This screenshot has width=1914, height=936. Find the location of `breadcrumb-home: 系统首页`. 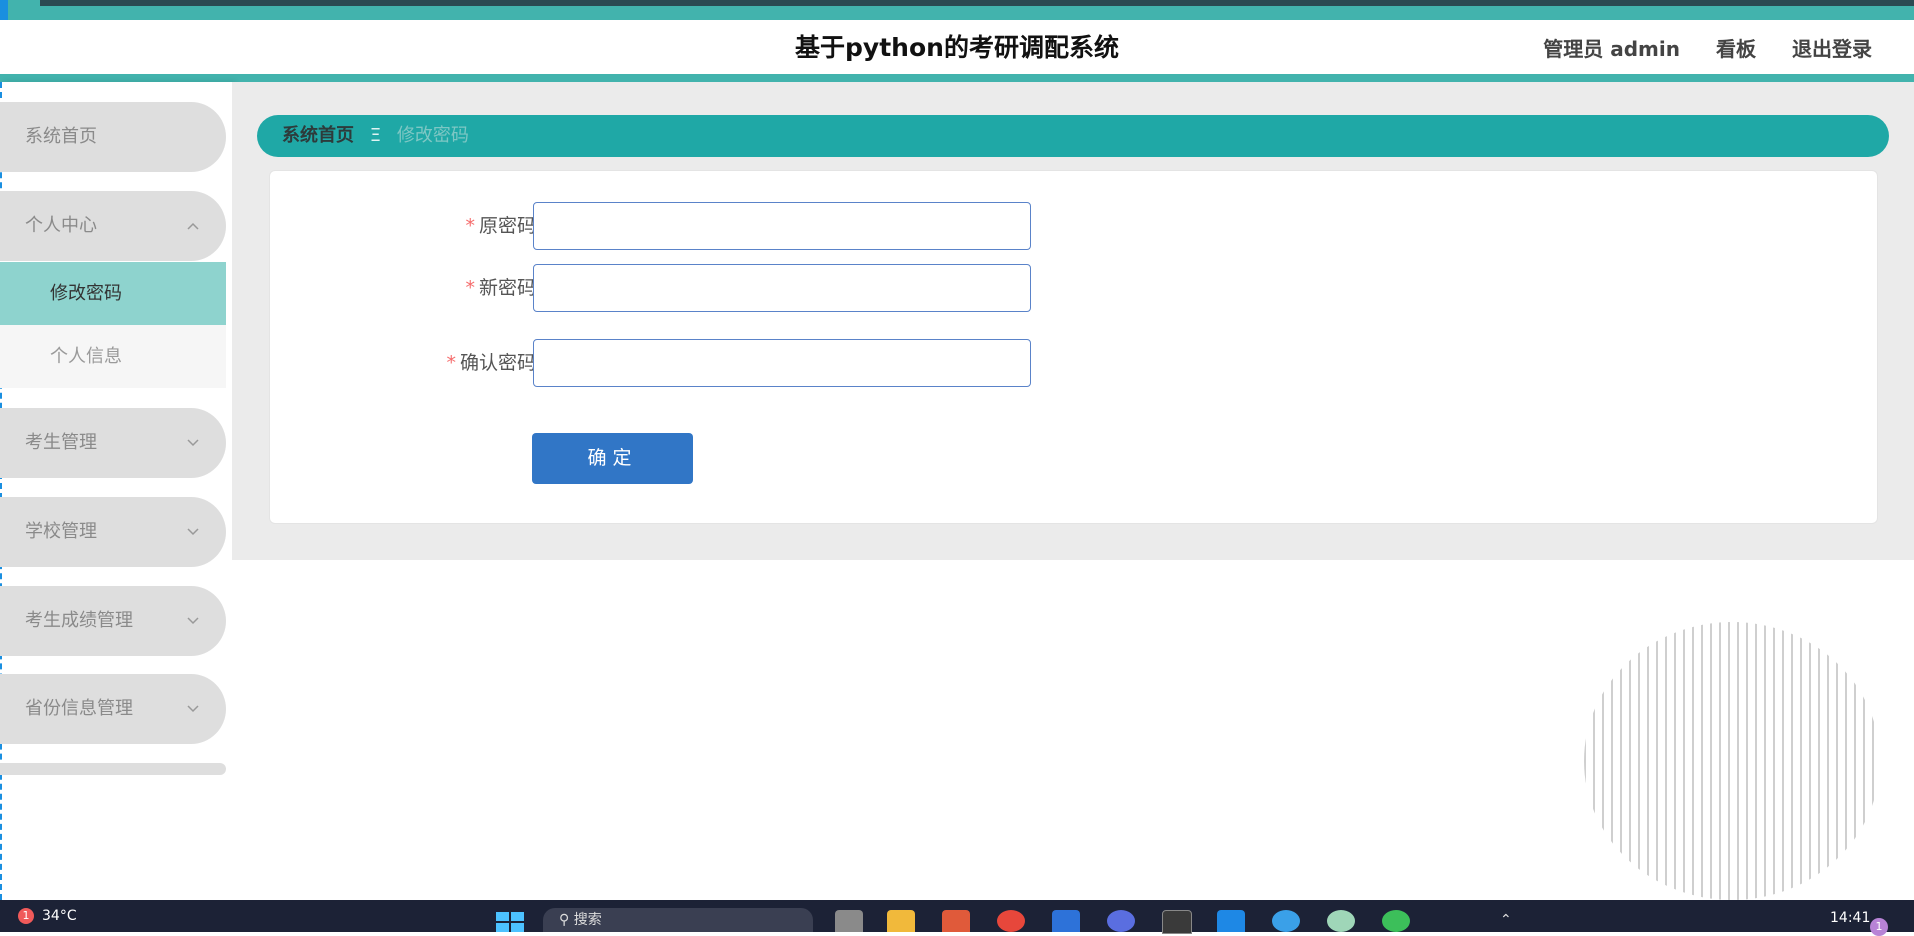

breadcrumb-home: 系统首页 is located at coordinates (318, 135).